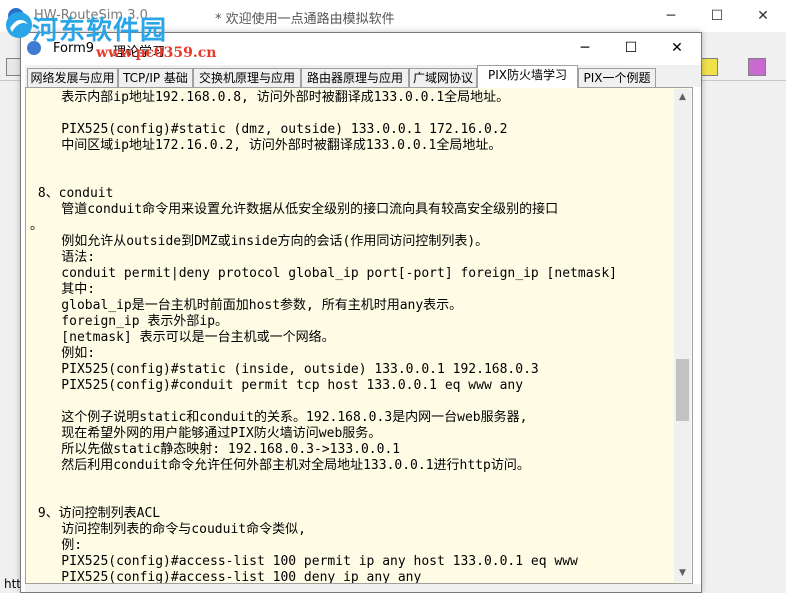  Describe the element at coordinates (100, 31) in the screenshot. I see `watermark-name: 河东软件园` at that location.